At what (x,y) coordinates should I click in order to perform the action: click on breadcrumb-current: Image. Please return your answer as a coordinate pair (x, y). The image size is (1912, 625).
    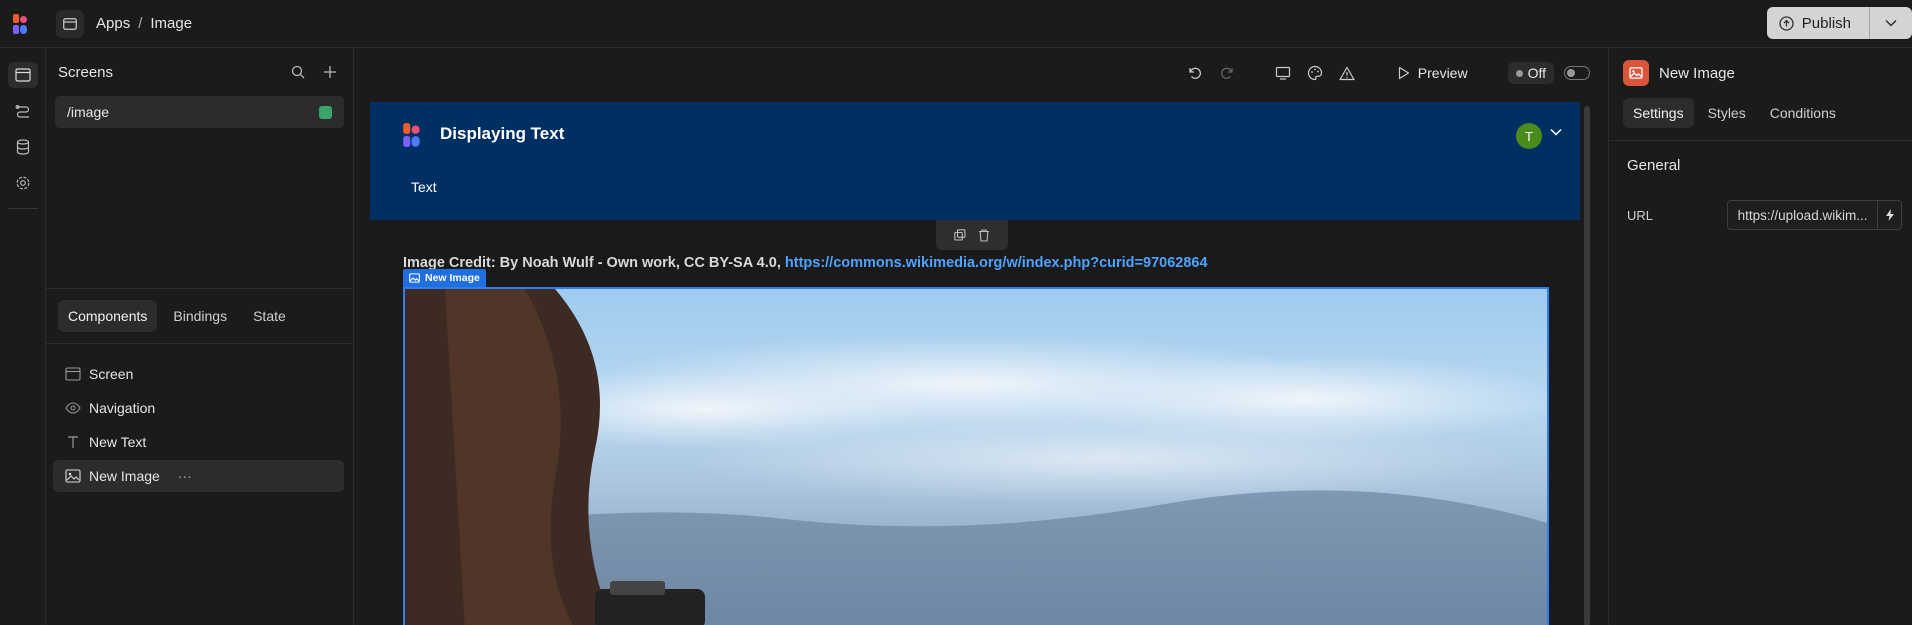
    Looking at the image, I should click on (171, 23).